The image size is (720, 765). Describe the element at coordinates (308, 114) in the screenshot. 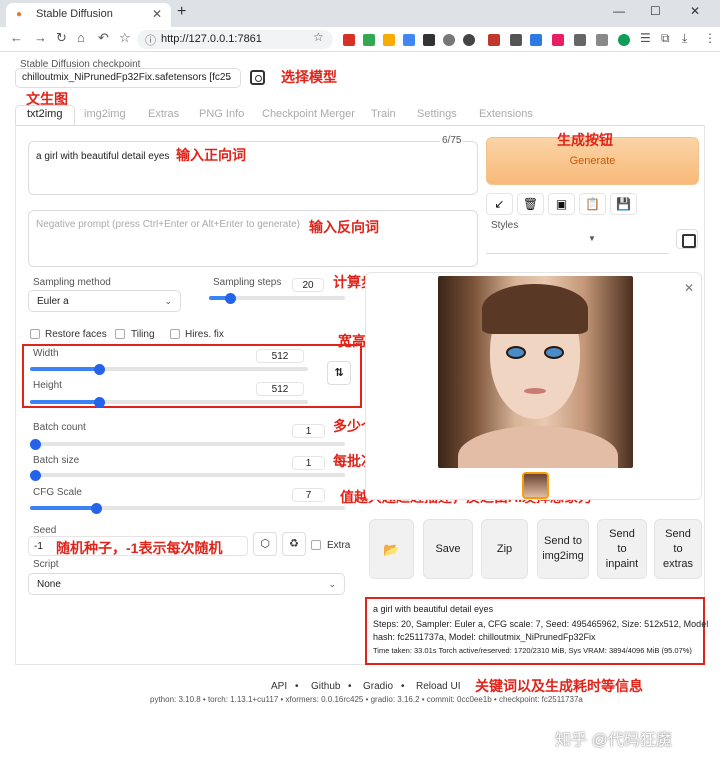

I see `tab-checkpoint-merger: Checkpoint Merger` at that location.